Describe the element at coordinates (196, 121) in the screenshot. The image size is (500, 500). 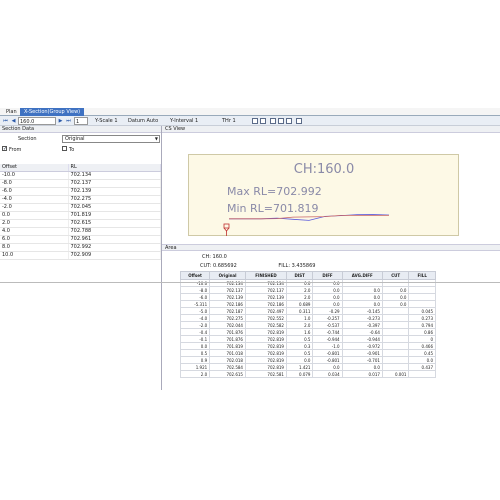
I see `yinterval-value: 1` at that location.